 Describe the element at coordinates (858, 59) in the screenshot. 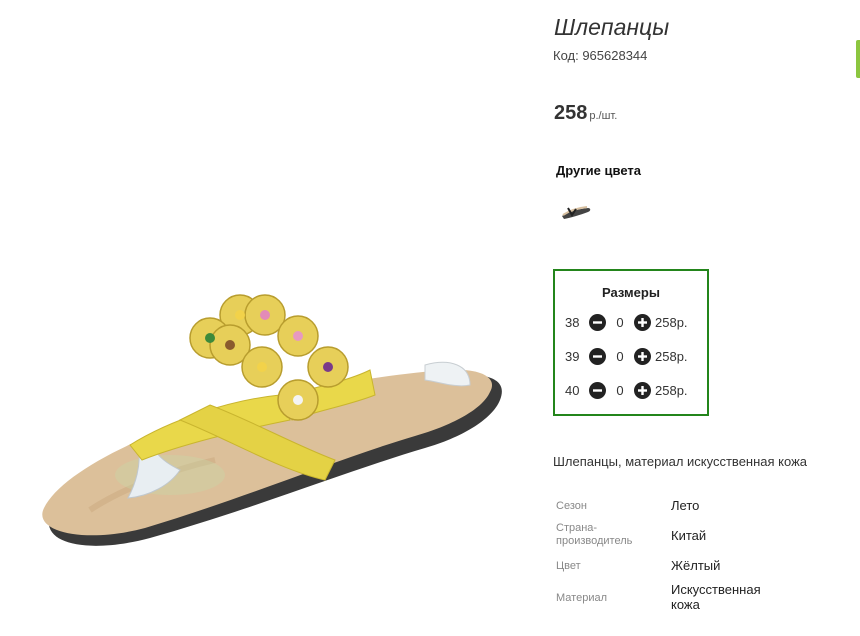

I see `side-tab` at that location.